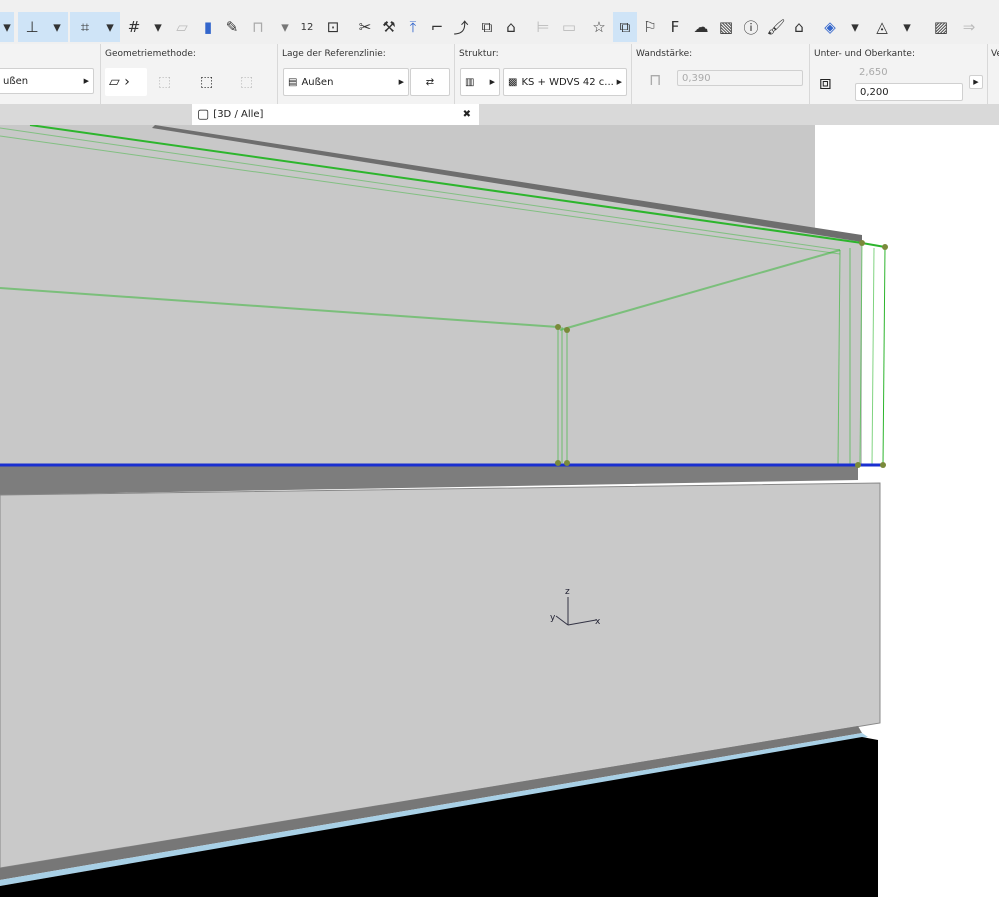 The height and width of the screenshot is (897, 999). Describe the element at coordinates (499, 114) in the screenshot. I see `tab-bar: ▢ [3D / Alle] ✖` at that location.